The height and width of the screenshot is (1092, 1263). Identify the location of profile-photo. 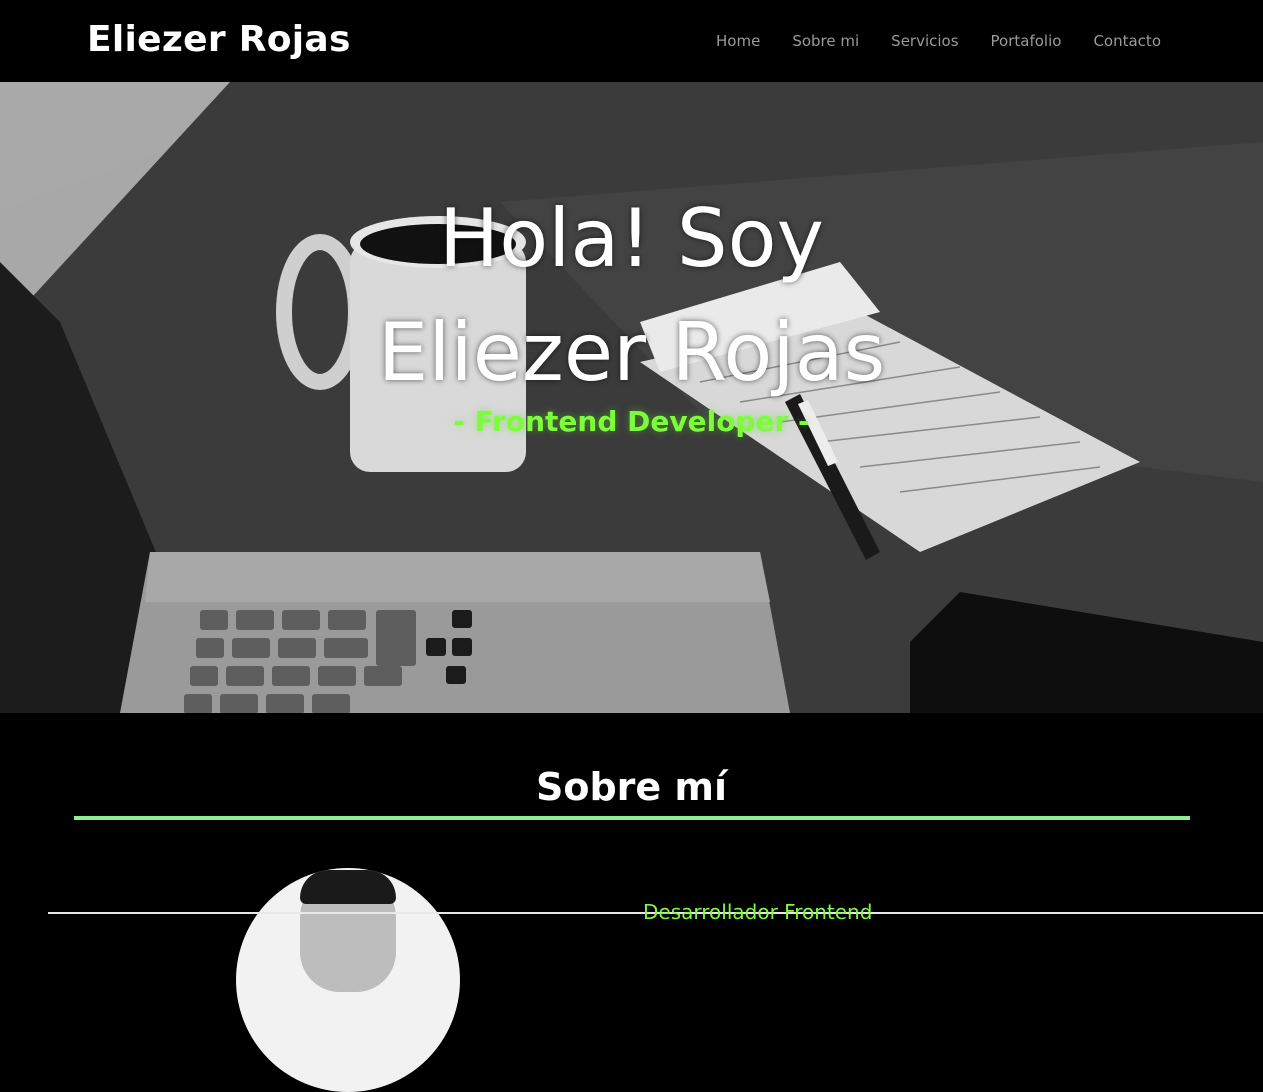
(348, 980).